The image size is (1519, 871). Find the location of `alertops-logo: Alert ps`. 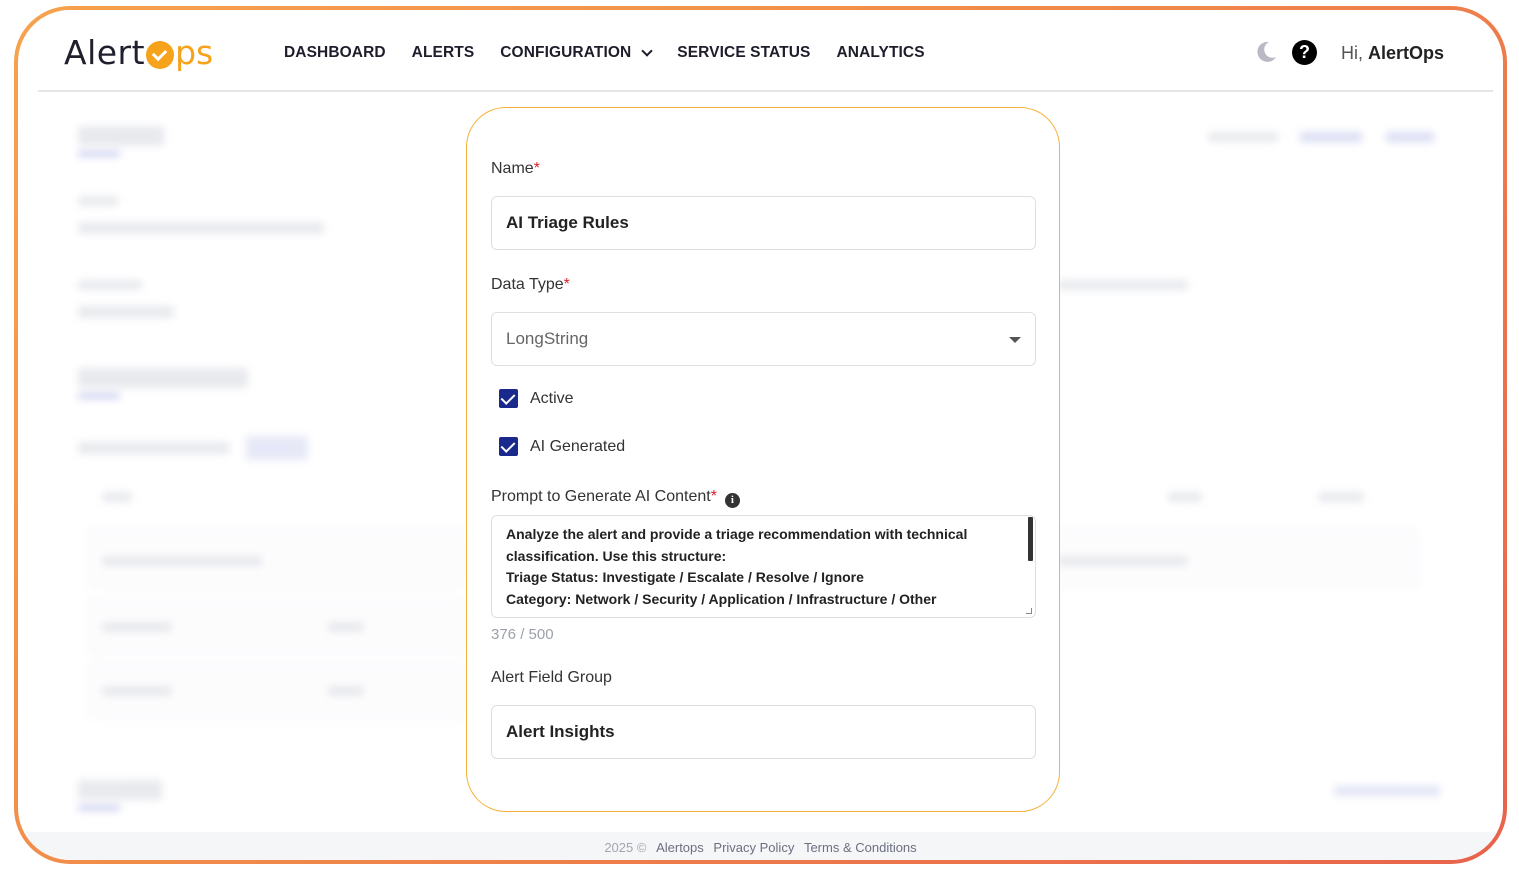

alertops-logo: Alert ps is located at coordinates (138, 52).